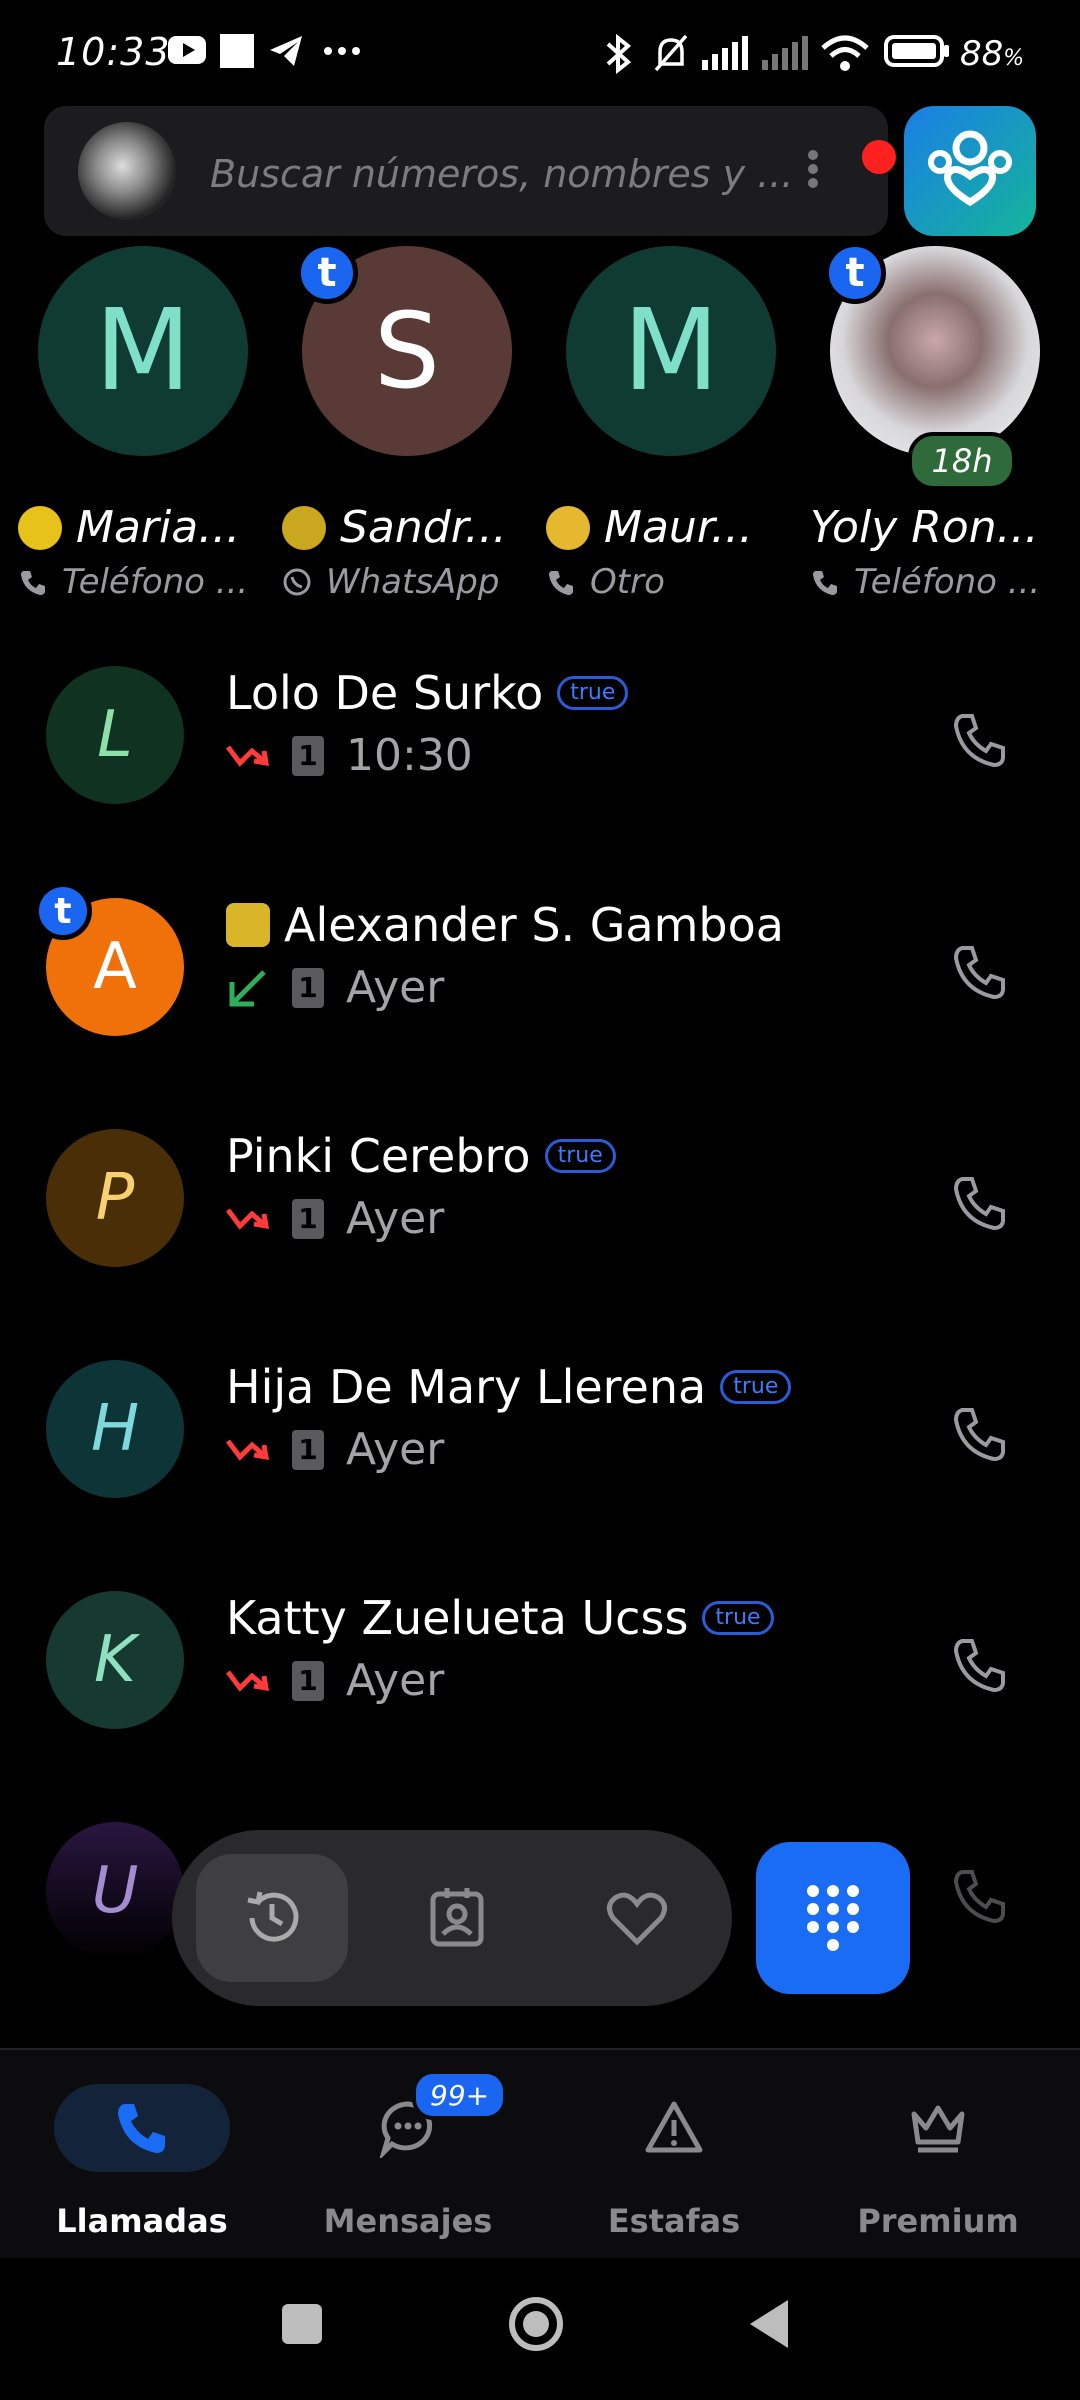 The image size is (1080, 2400). I want to click on heart-icon, so click(637, 1919).